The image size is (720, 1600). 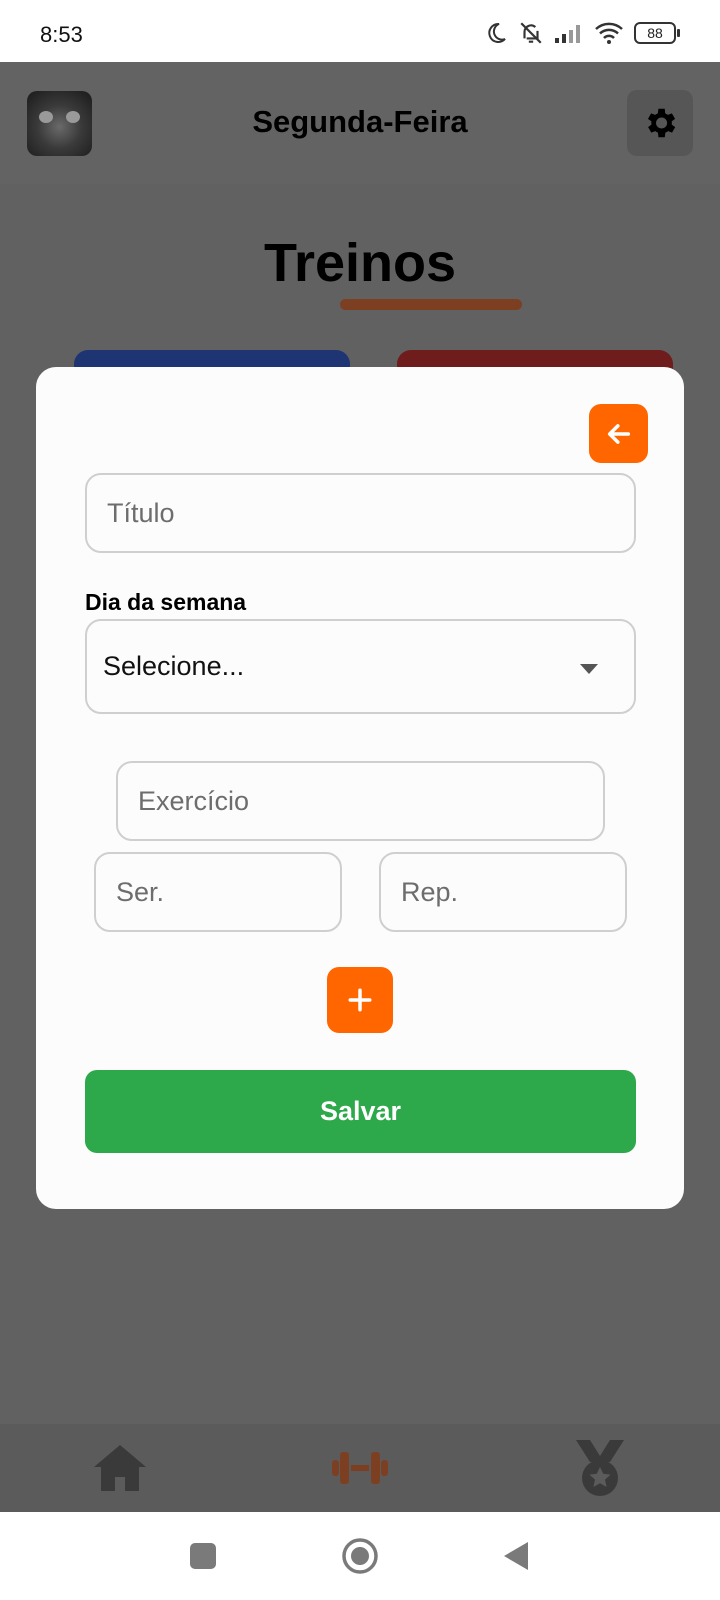 I want to click on square-icon, so click(x=203, y=1556).